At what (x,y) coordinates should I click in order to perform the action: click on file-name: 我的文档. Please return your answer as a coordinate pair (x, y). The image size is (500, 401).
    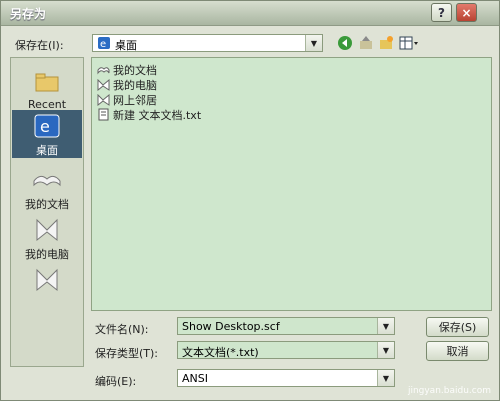
    Looking at the image, I should click on (135, 70).